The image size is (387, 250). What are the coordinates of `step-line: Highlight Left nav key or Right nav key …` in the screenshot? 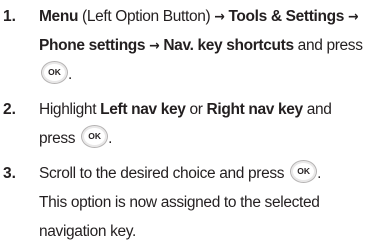 It's located at (211, 109).